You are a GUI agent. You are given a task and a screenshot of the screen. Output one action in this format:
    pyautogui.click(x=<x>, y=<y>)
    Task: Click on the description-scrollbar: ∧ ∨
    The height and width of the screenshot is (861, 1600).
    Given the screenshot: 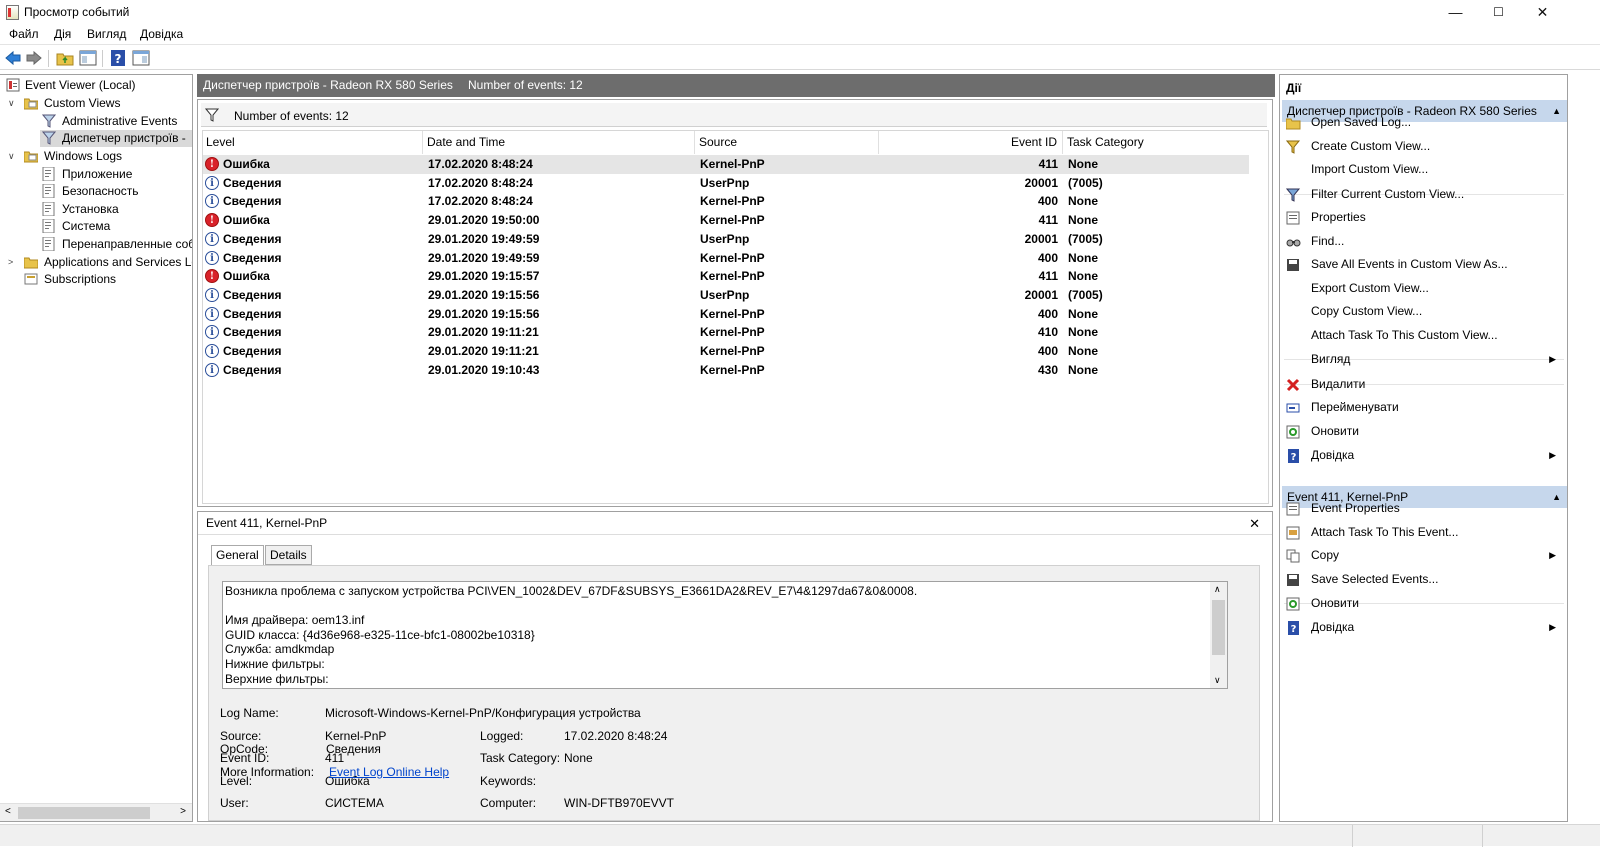 What is the action you would take?
    pyautogui.click(x=1218, y=635)
    